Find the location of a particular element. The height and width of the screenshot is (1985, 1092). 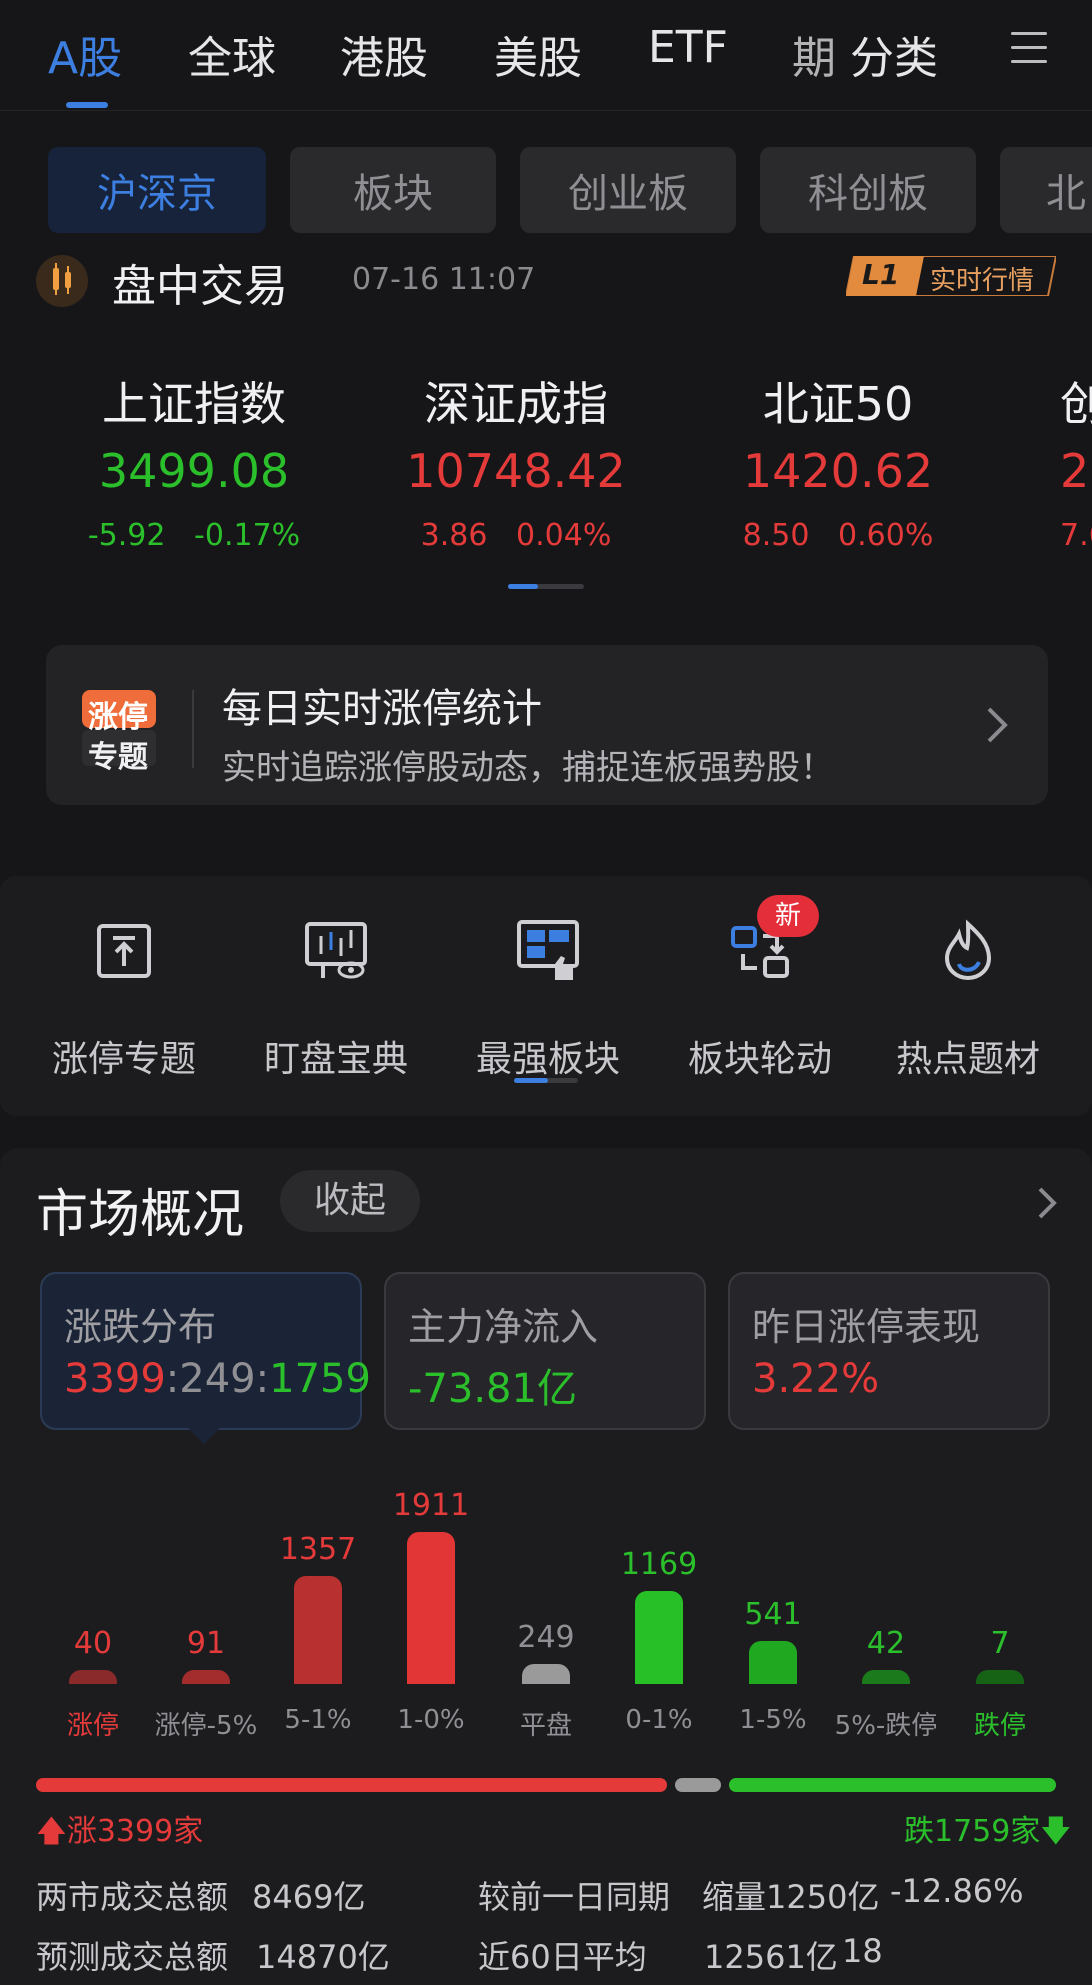

active-tab-indicator is located at coordinates (87, 105).